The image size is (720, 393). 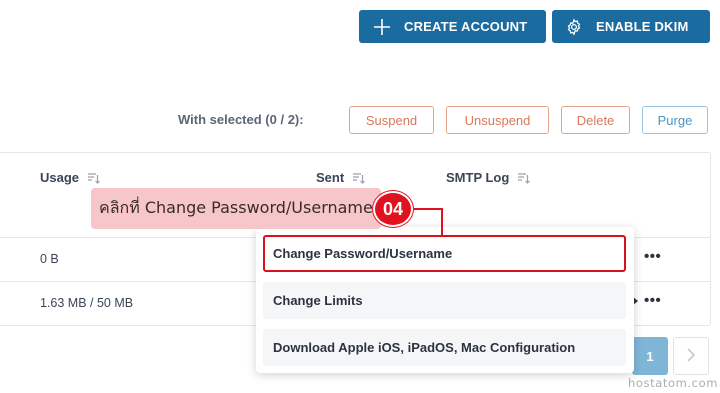 I want to click on menu-item-change-password: Change Password/Username, so click(x=444, y=253).